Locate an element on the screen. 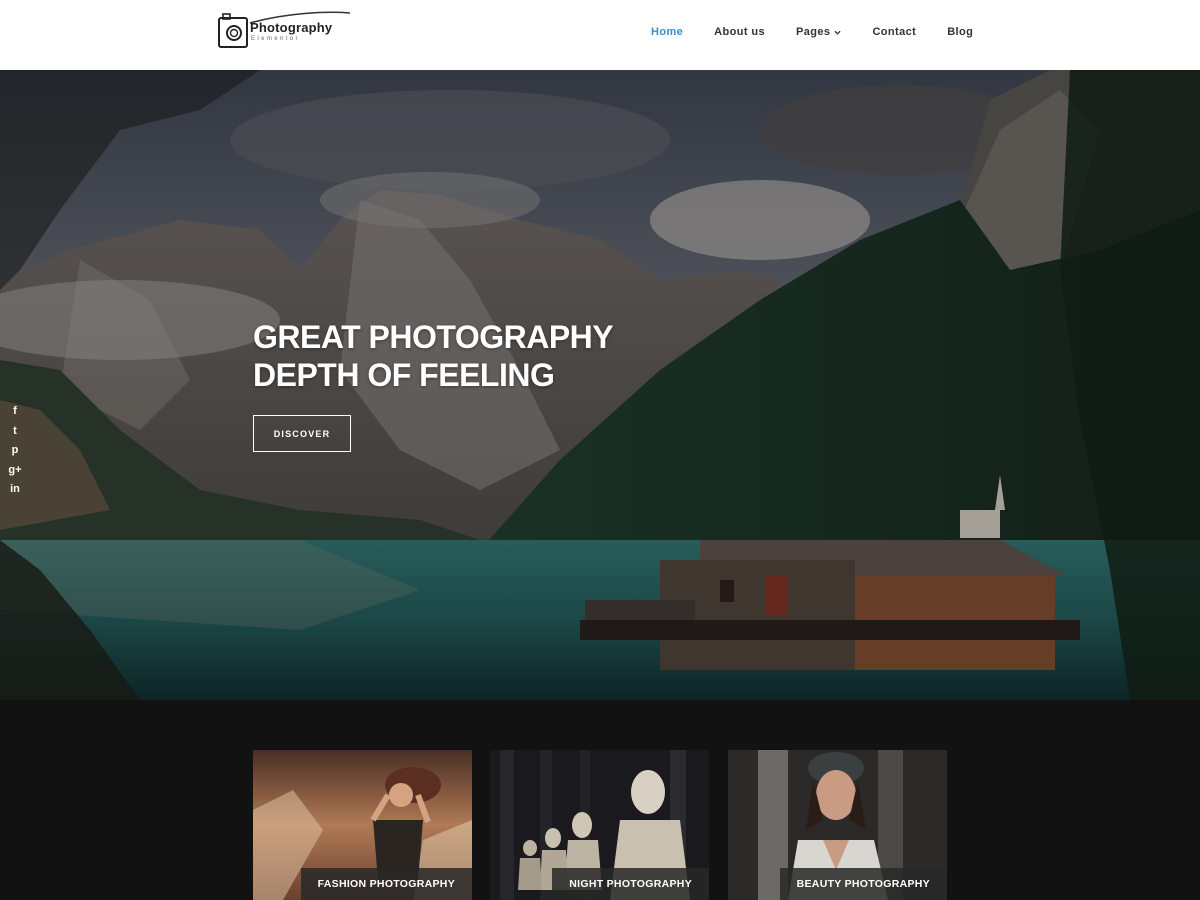 The width and height of the screenshot is (1200, 900). linkedin-icon: in is located at coordinates (15, 493).